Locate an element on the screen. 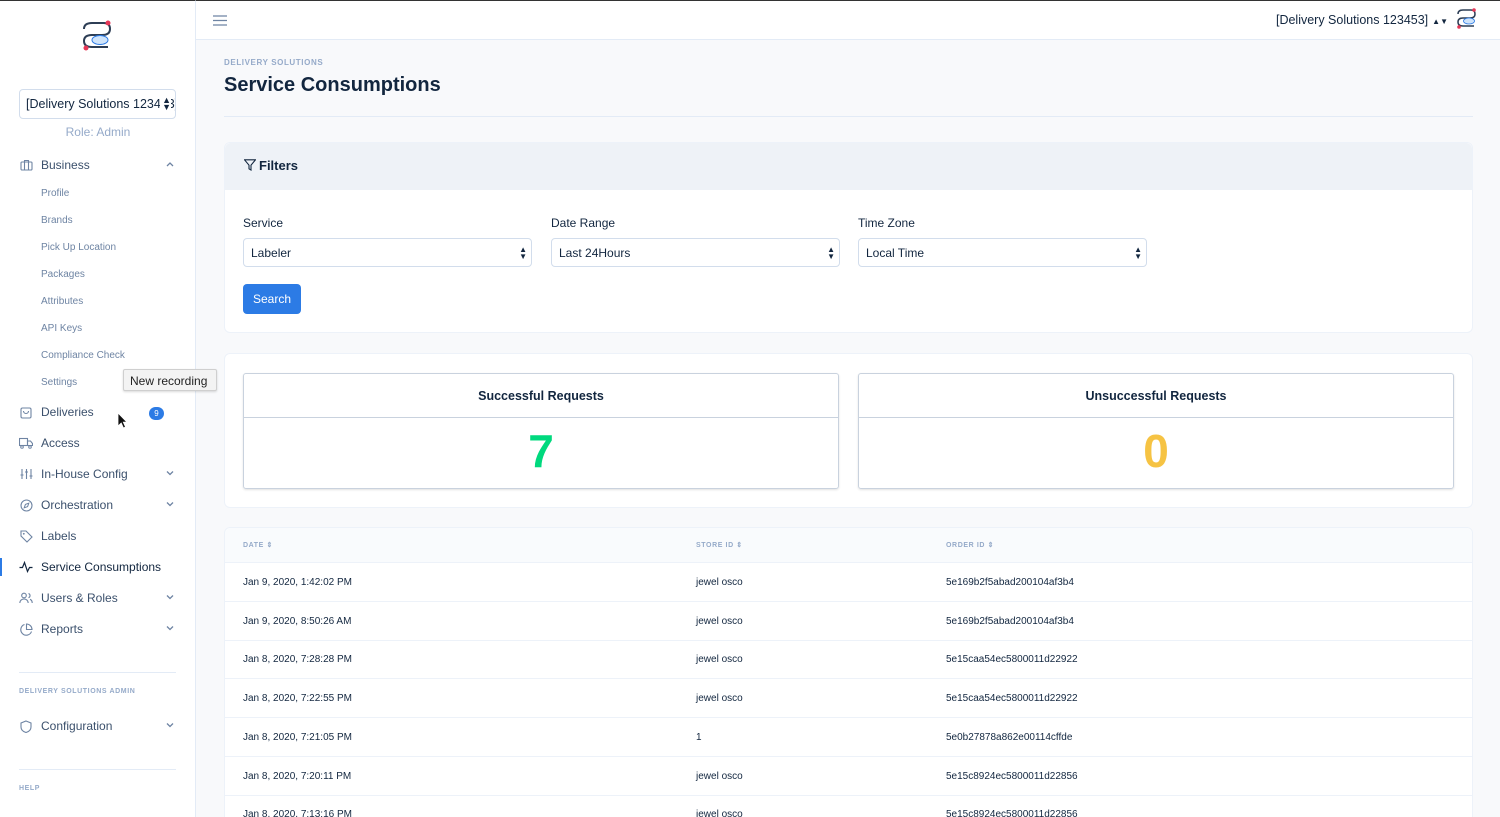 The image size is (1500, 817). sidebar-item-reports: Reports is located at coordinates (99, 629).